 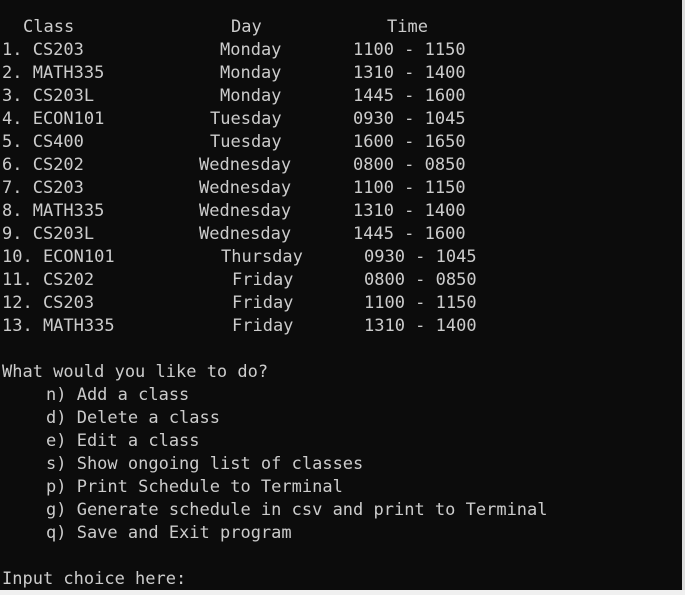 I want to click on menu-option-add: n) Add a class, so click(x=118, y=395).